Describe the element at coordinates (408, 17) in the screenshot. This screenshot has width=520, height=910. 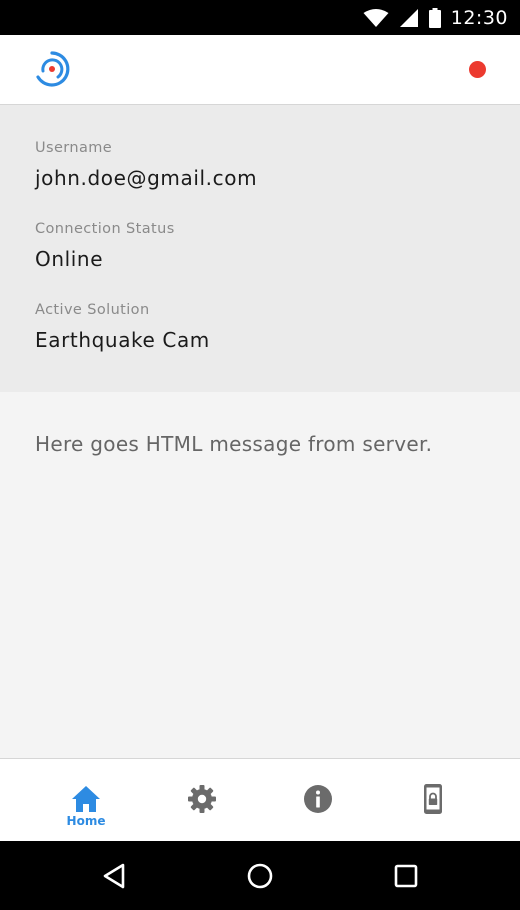
I see `cell-signal-icon` at that location.